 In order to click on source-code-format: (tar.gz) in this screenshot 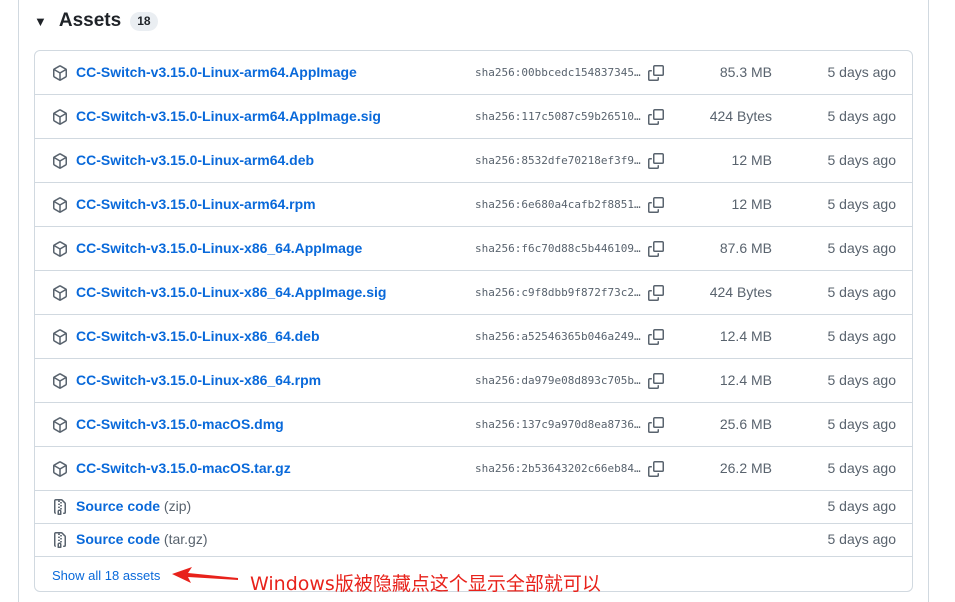, I will do `click(185, 539)`.